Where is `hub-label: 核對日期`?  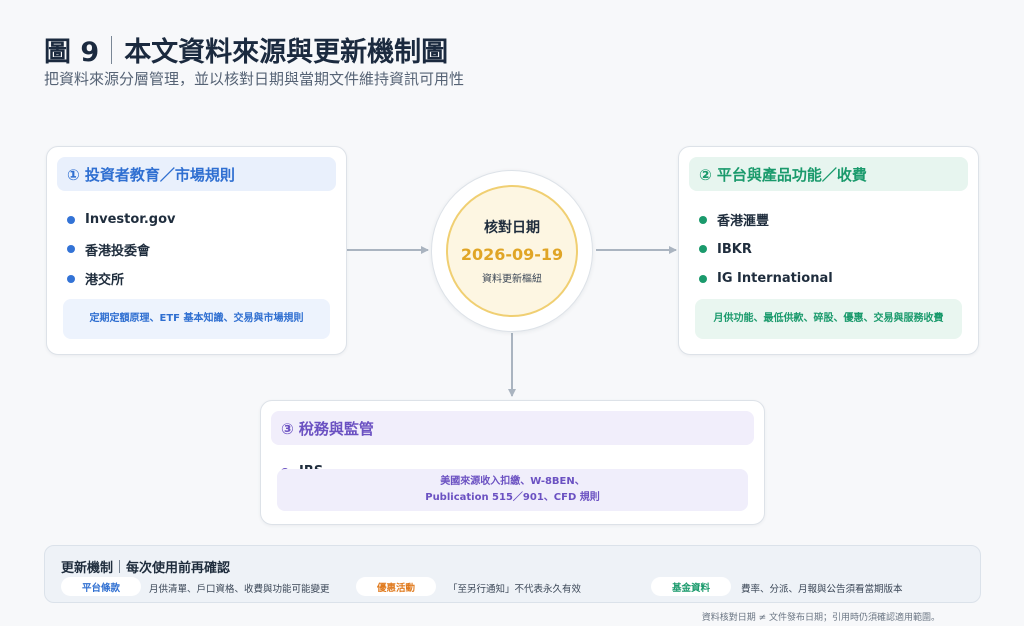 hub-label: 核對日期 is located at coordinates (512, 228).